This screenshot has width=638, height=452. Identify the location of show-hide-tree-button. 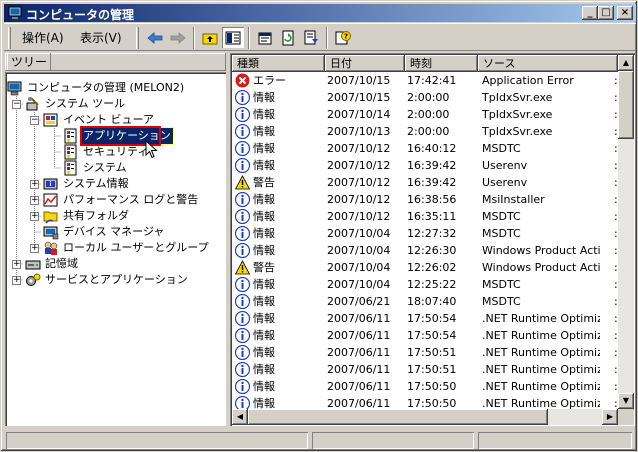
(233, 37).